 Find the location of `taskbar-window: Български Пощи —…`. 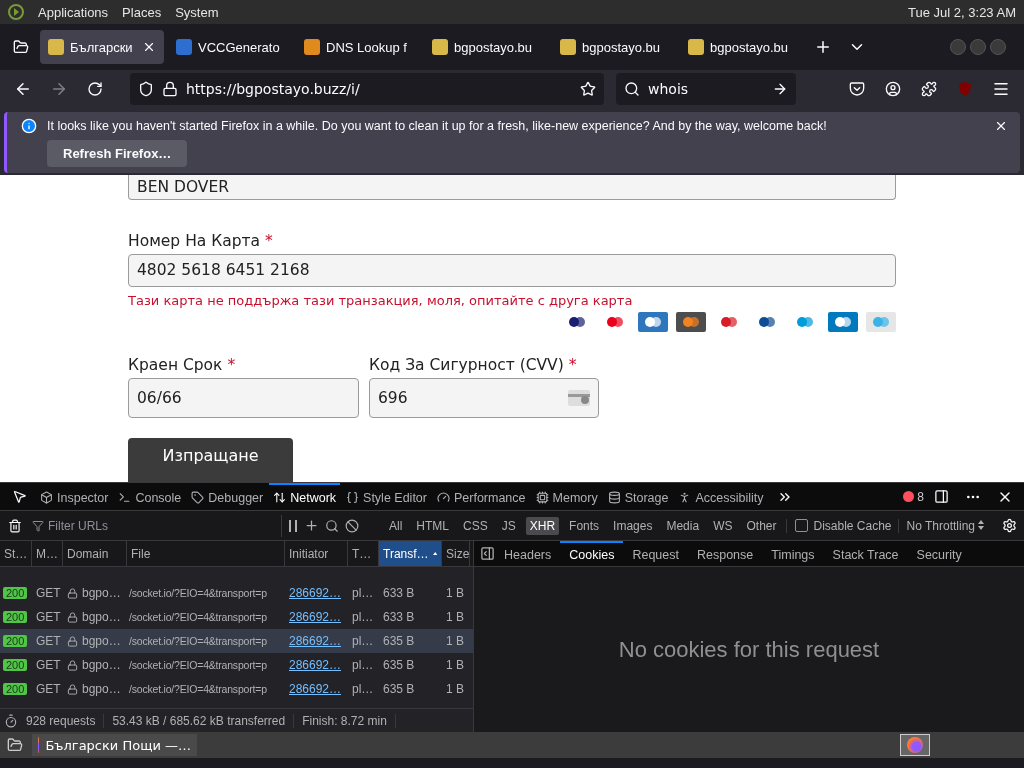

taskbar-window: Български Пощи —… is located at coordinates (114, 745).